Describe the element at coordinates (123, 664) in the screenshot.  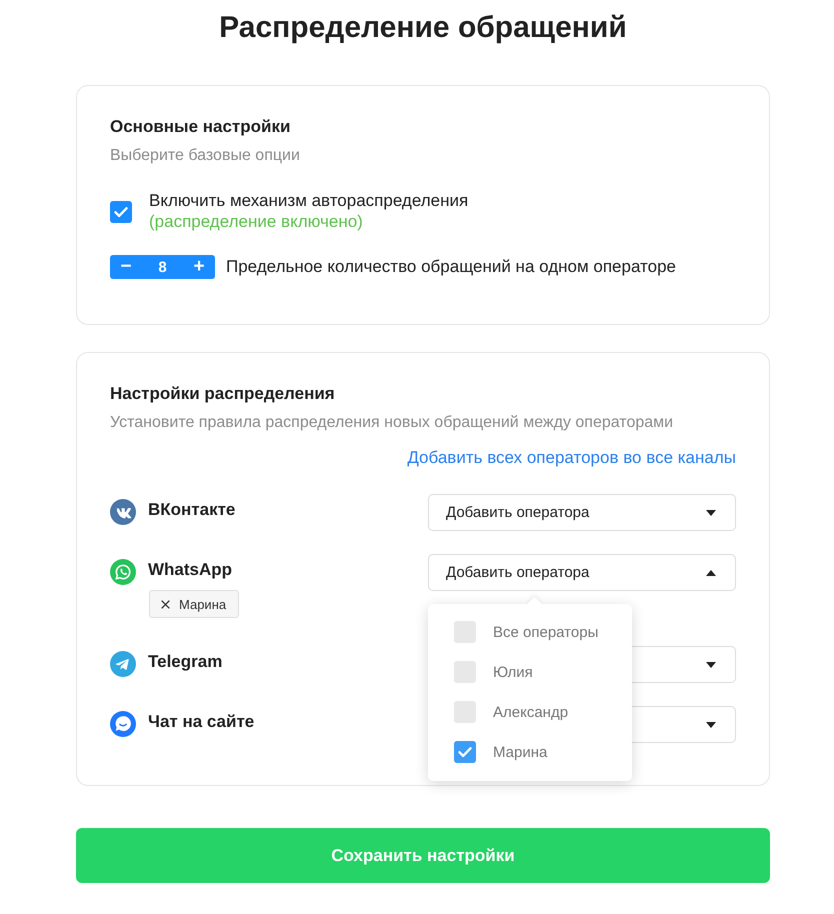
I see `paper-plane-icon` at that location.